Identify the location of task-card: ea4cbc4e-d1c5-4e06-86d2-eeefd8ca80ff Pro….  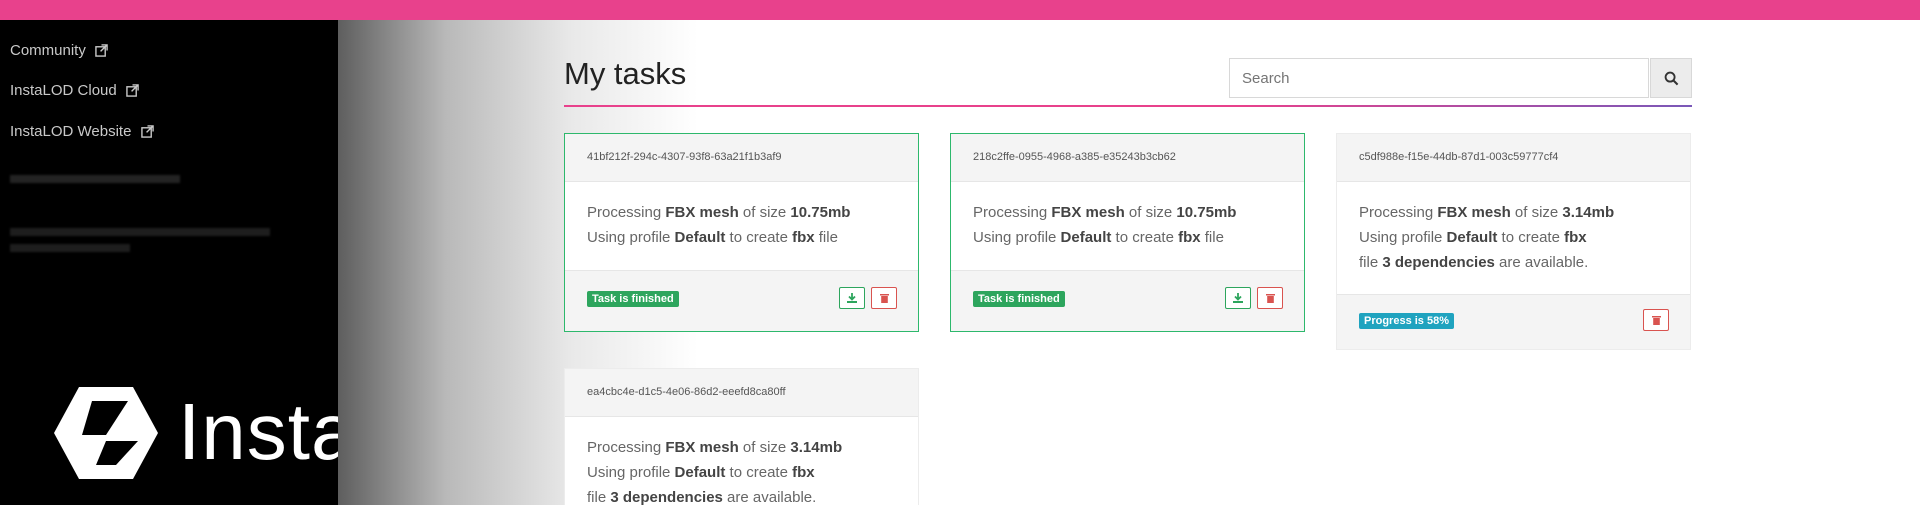
(741, 436).